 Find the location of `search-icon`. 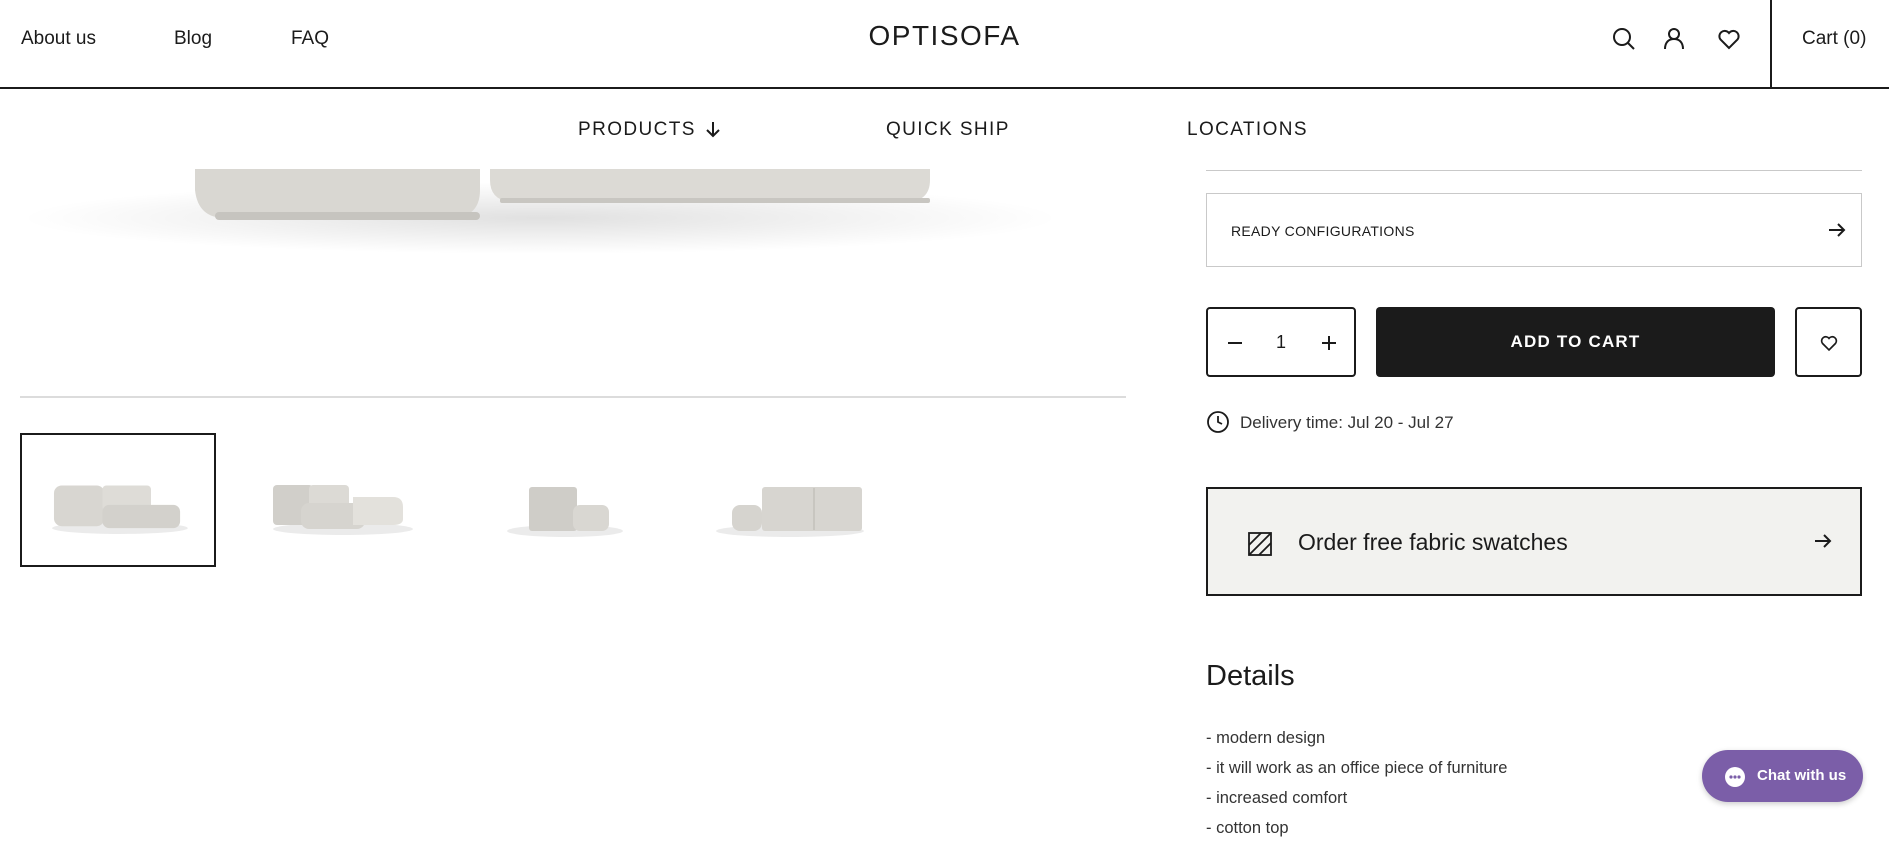

search-icon is located at coordinates (1624, 39).